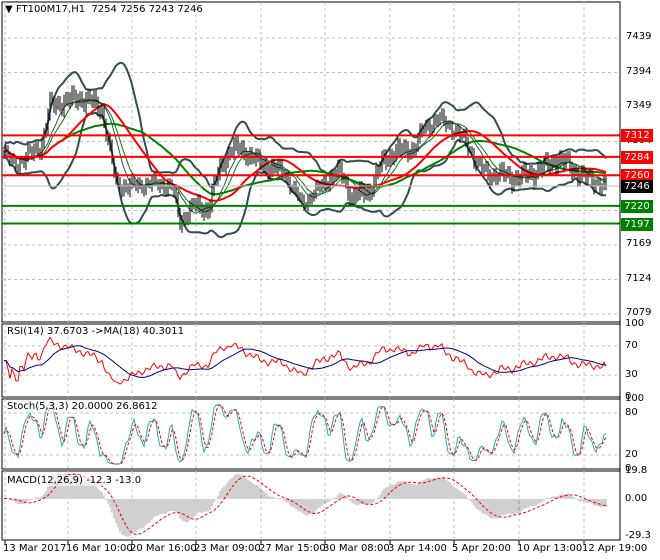 The height and width of the screenshot is (560, 660). What do you see at coordinates (637, 206) in the screenshot?
I see `level-tag: 7220` at bounding box center [637, 206].